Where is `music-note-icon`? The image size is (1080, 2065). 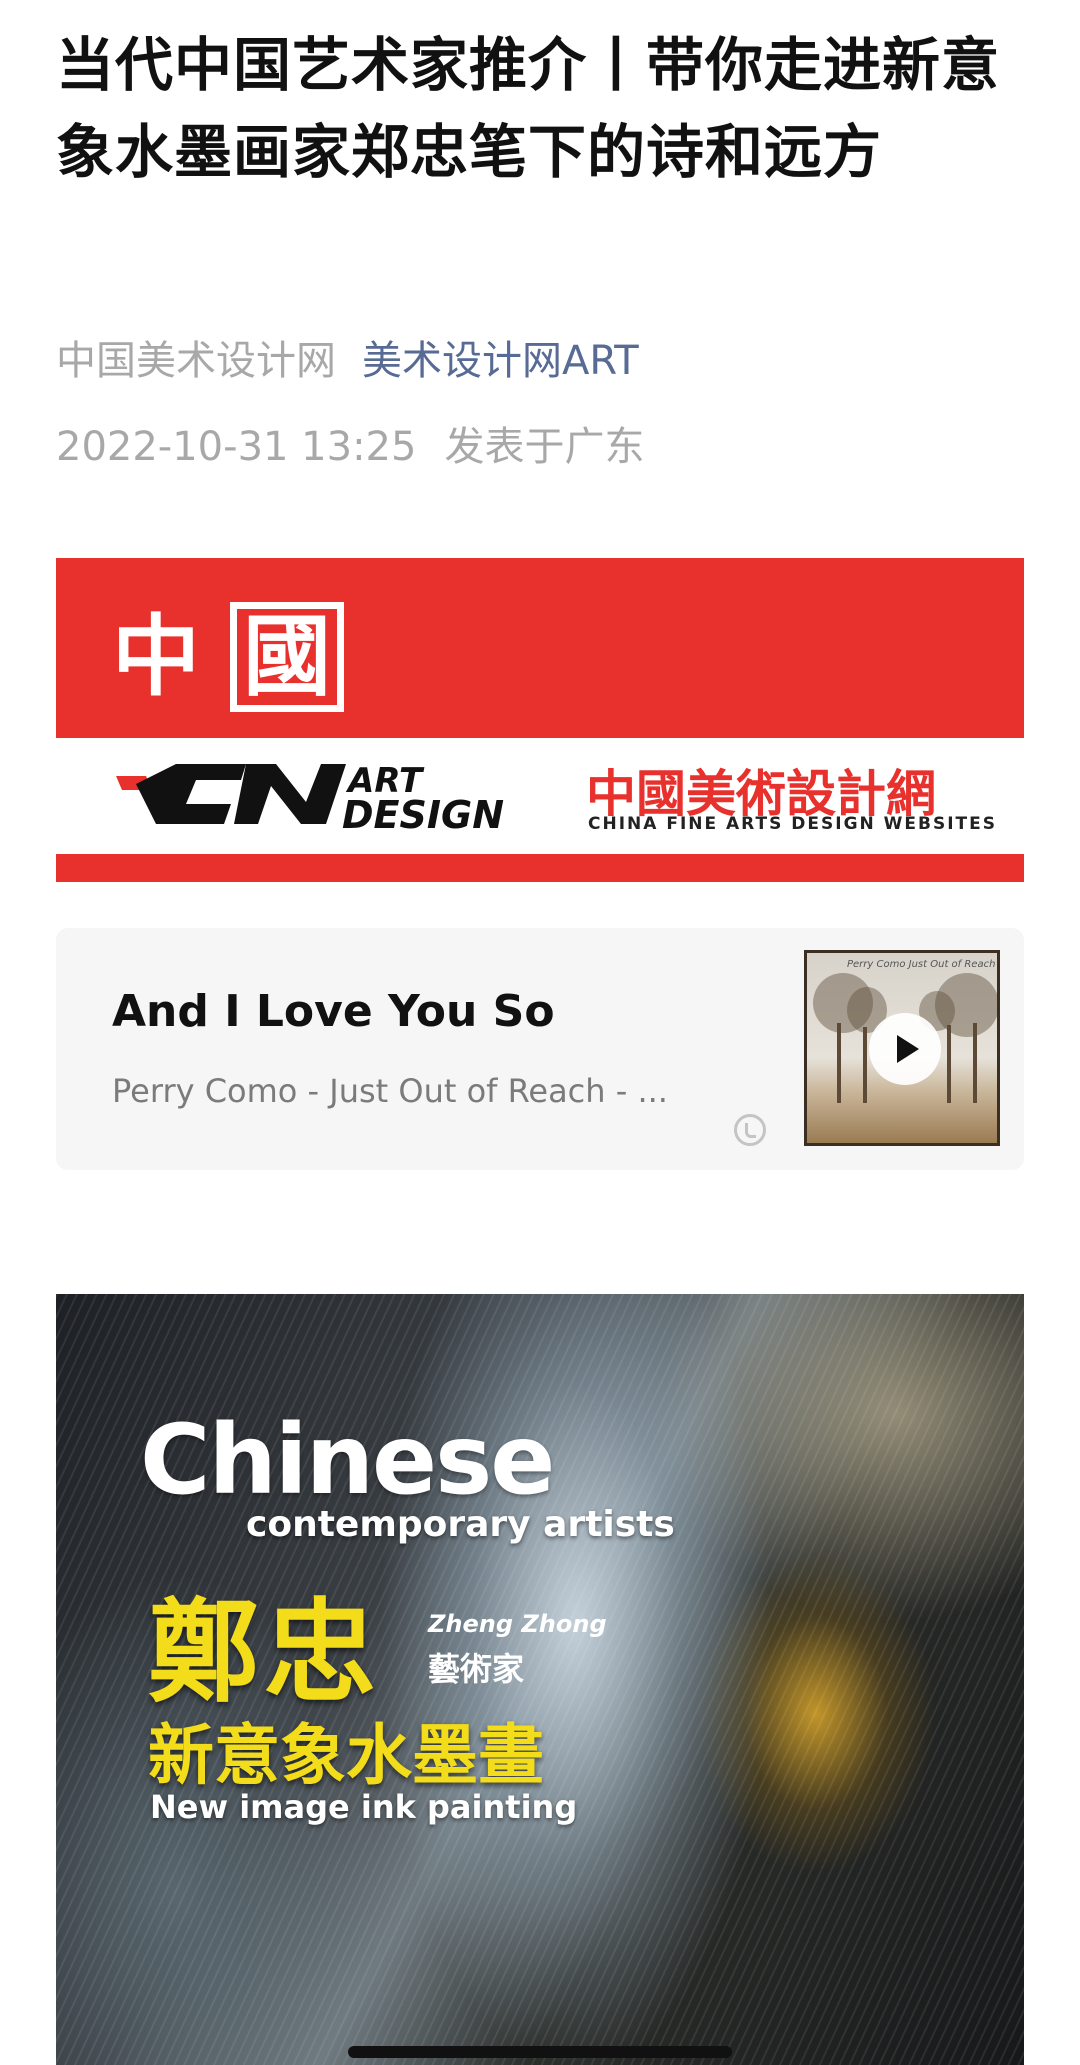
music-note-icon is located at coordinates (750, 1130).